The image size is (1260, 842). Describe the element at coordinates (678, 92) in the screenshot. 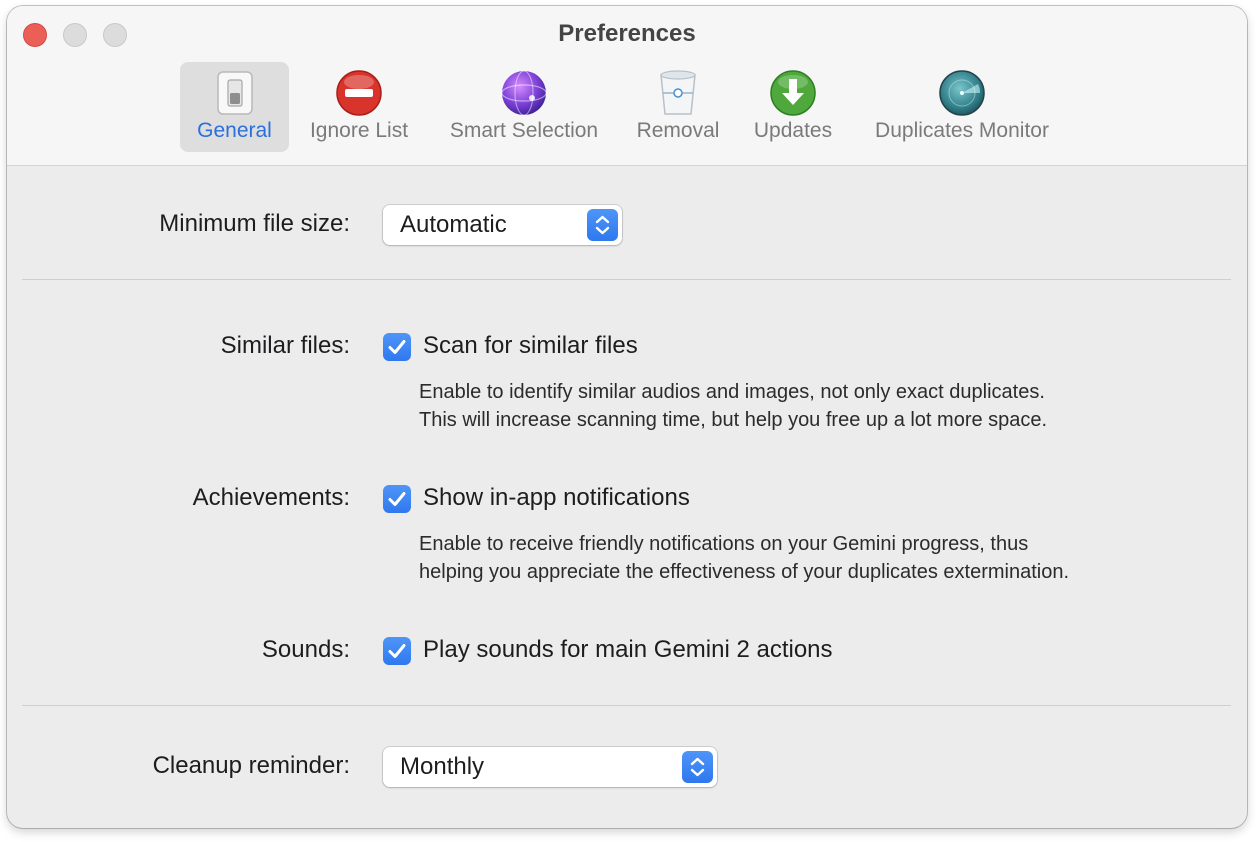

I see `trash-bin-icon` at that location.